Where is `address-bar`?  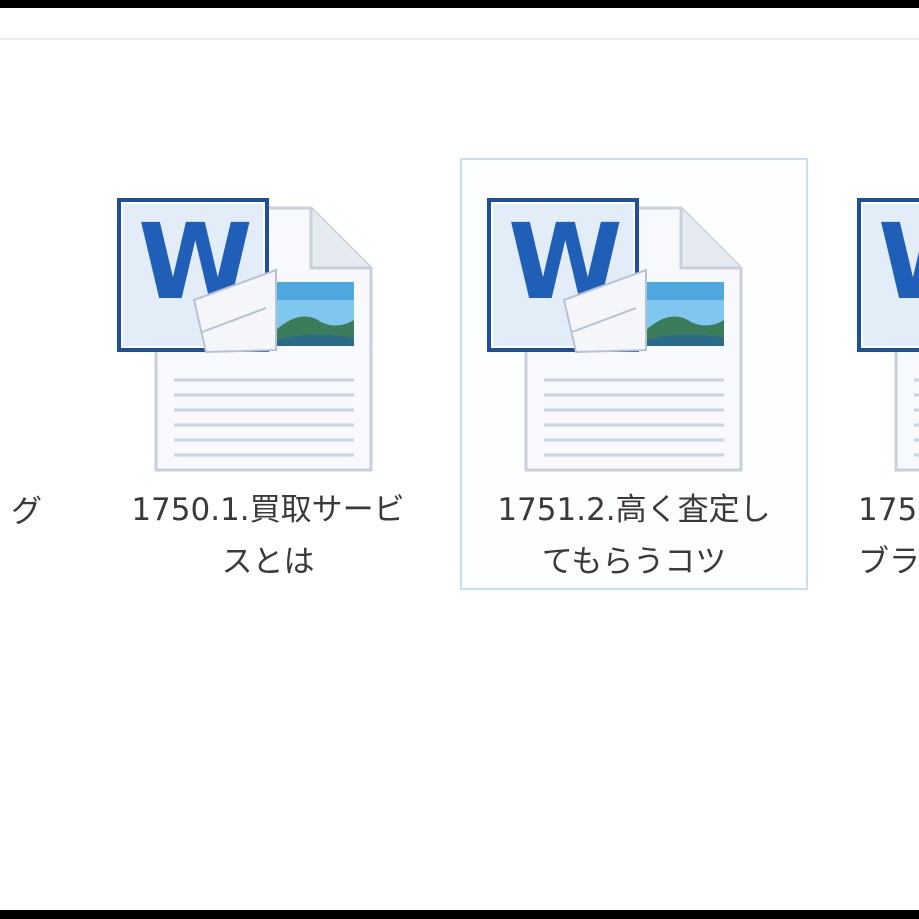
address-bar is located at coordinates (459, 77).